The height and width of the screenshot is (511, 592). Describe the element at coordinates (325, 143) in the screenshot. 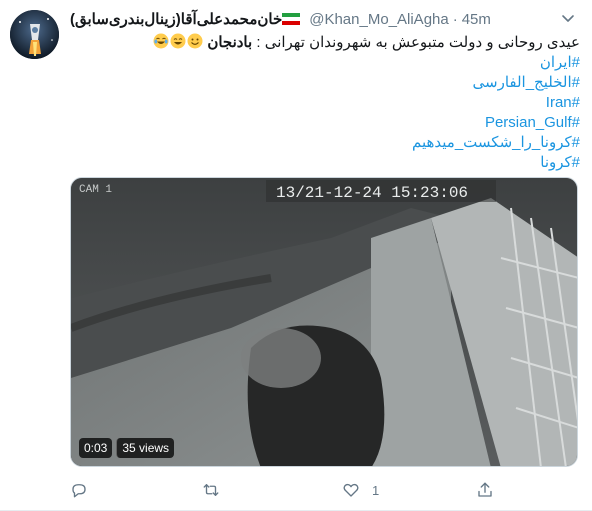

I see `hashtag-link: #کرونا_را_شکست_میدهیم` at that location.